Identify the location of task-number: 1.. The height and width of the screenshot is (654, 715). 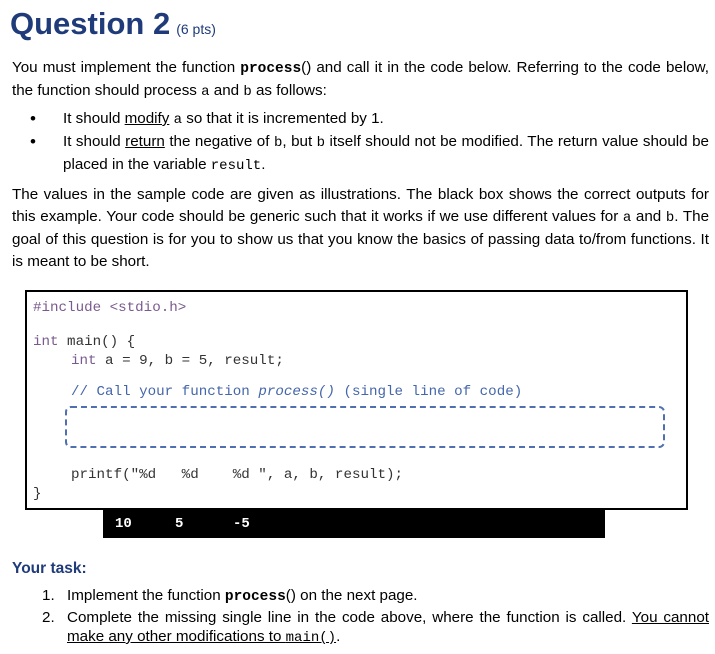
(48, 595).